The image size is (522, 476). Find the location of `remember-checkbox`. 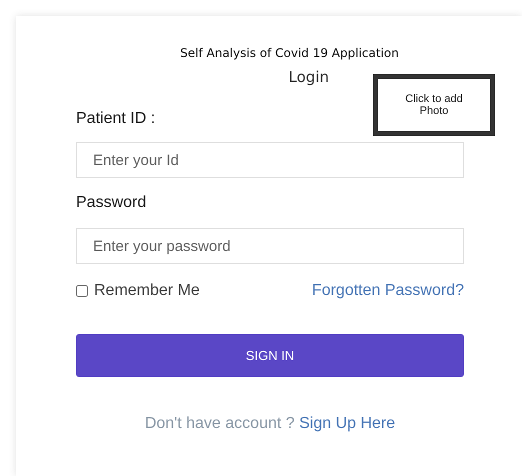

remember-checkbox is located at coordinates (82, 291).